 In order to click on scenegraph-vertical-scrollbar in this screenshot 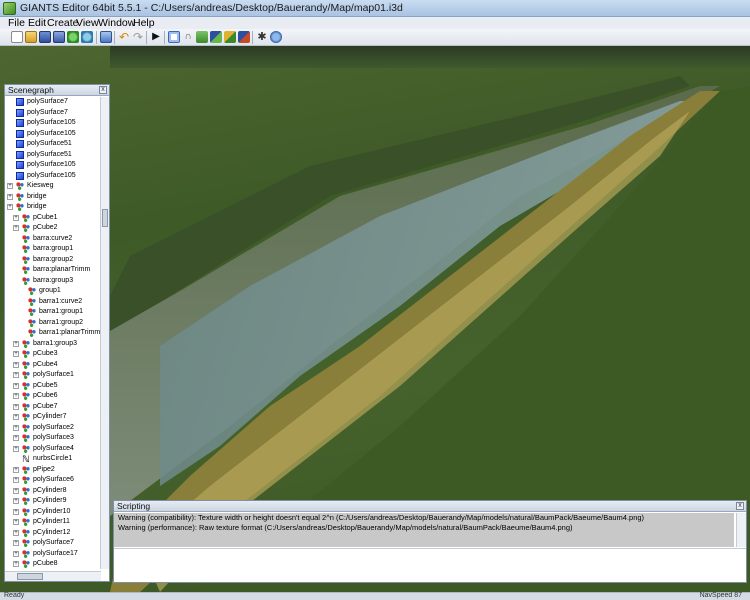, I will do `click(104, 333)`.